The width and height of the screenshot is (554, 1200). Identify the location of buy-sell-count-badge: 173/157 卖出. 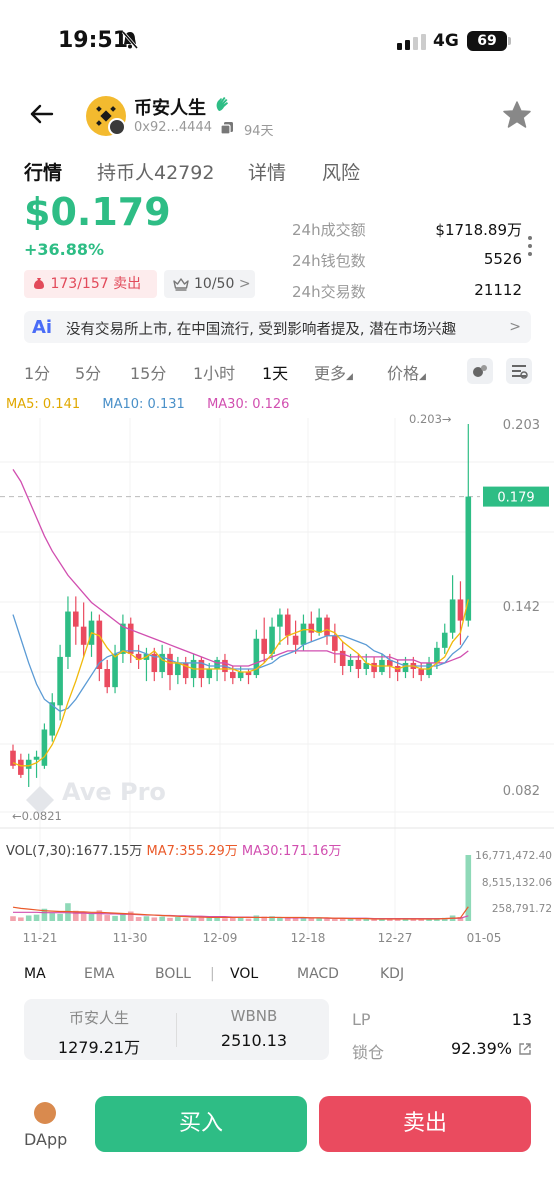
(90, 284).